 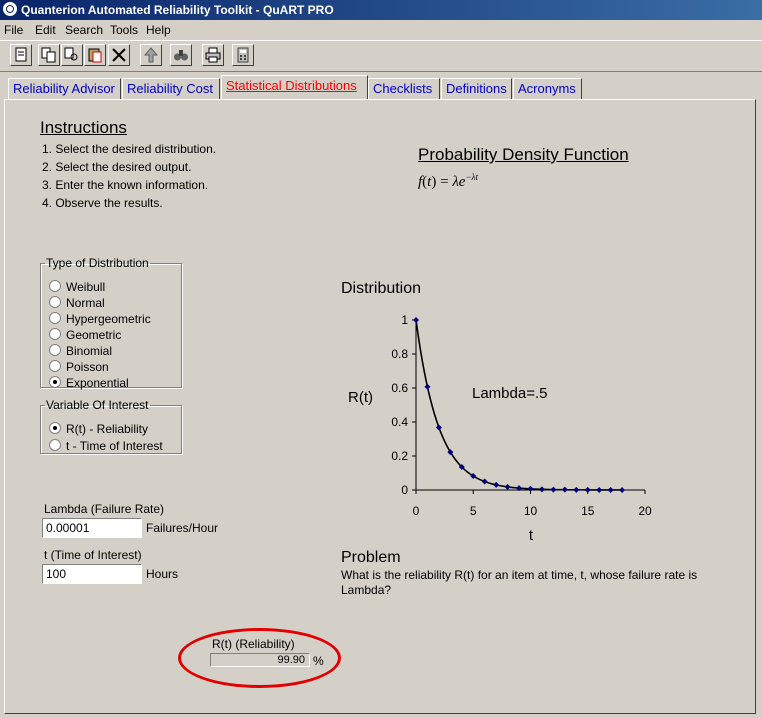 What do you see at coordinates (13, 30) in the screenshot?
I see `menu-file: File` at bounding box center [13, 30].